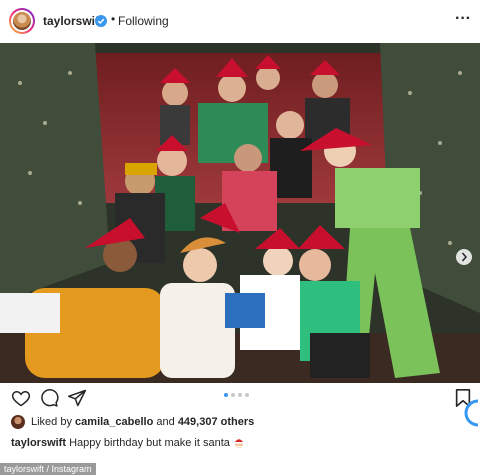 This screenshot has height=475, width=480. Describe the element at coordinates (73, 21) in the screenshot. I see `post-username: taylorswift` at that location.